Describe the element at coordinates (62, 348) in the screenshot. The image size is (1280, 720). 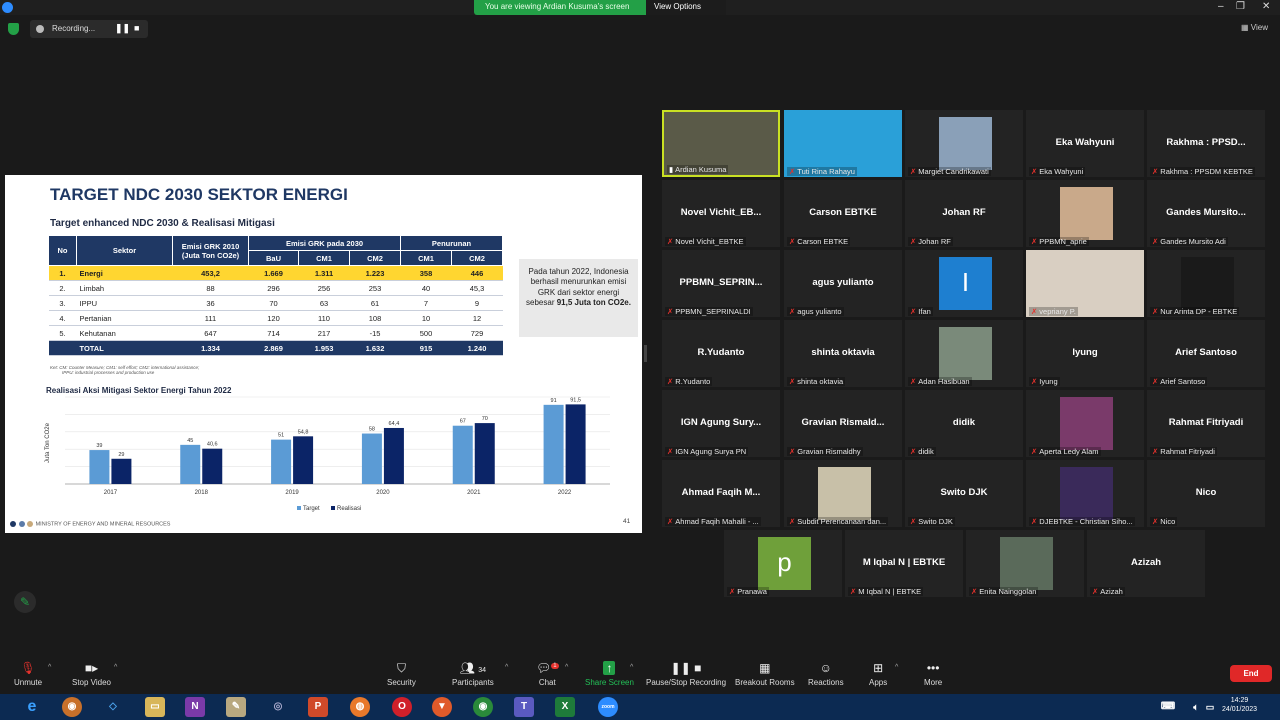
I see `table-cell` at that location.